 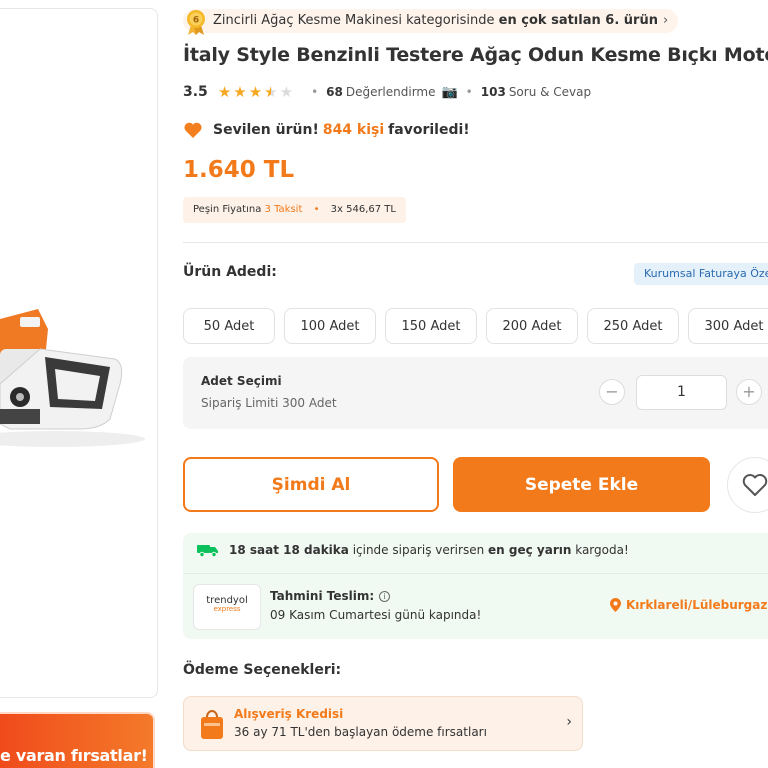 What do you see at coordinates (322, 596) in the screenshot?
I see `estimated-delivery-text: Tahmini Teslim:` at bounding box center [322, 596].